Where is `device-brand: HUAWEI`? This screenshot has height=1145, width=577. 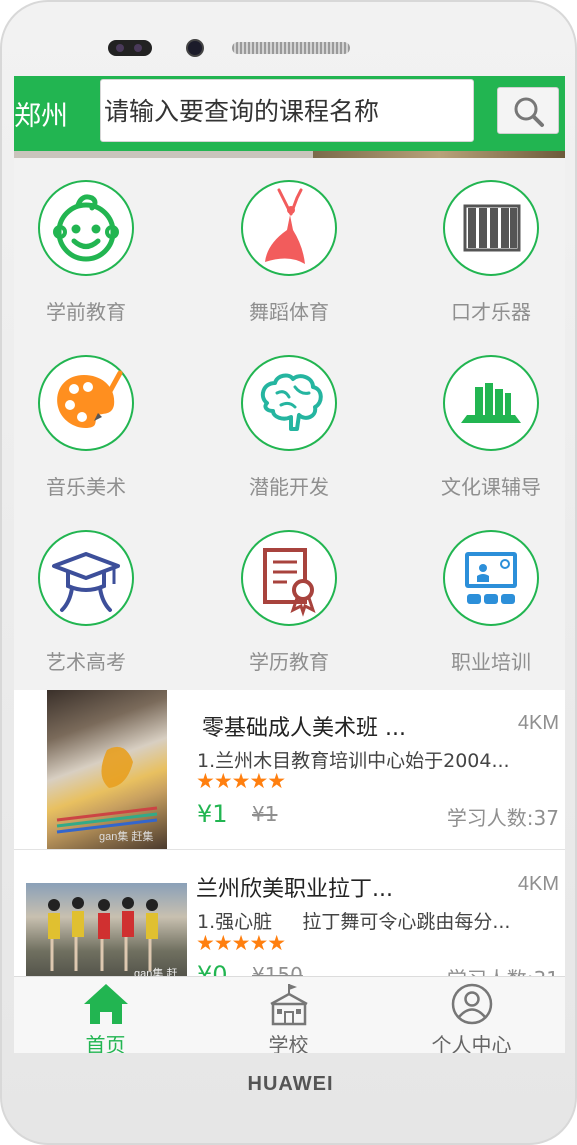 device-brand: HUAWEI is located at coordinates (290, 1084).